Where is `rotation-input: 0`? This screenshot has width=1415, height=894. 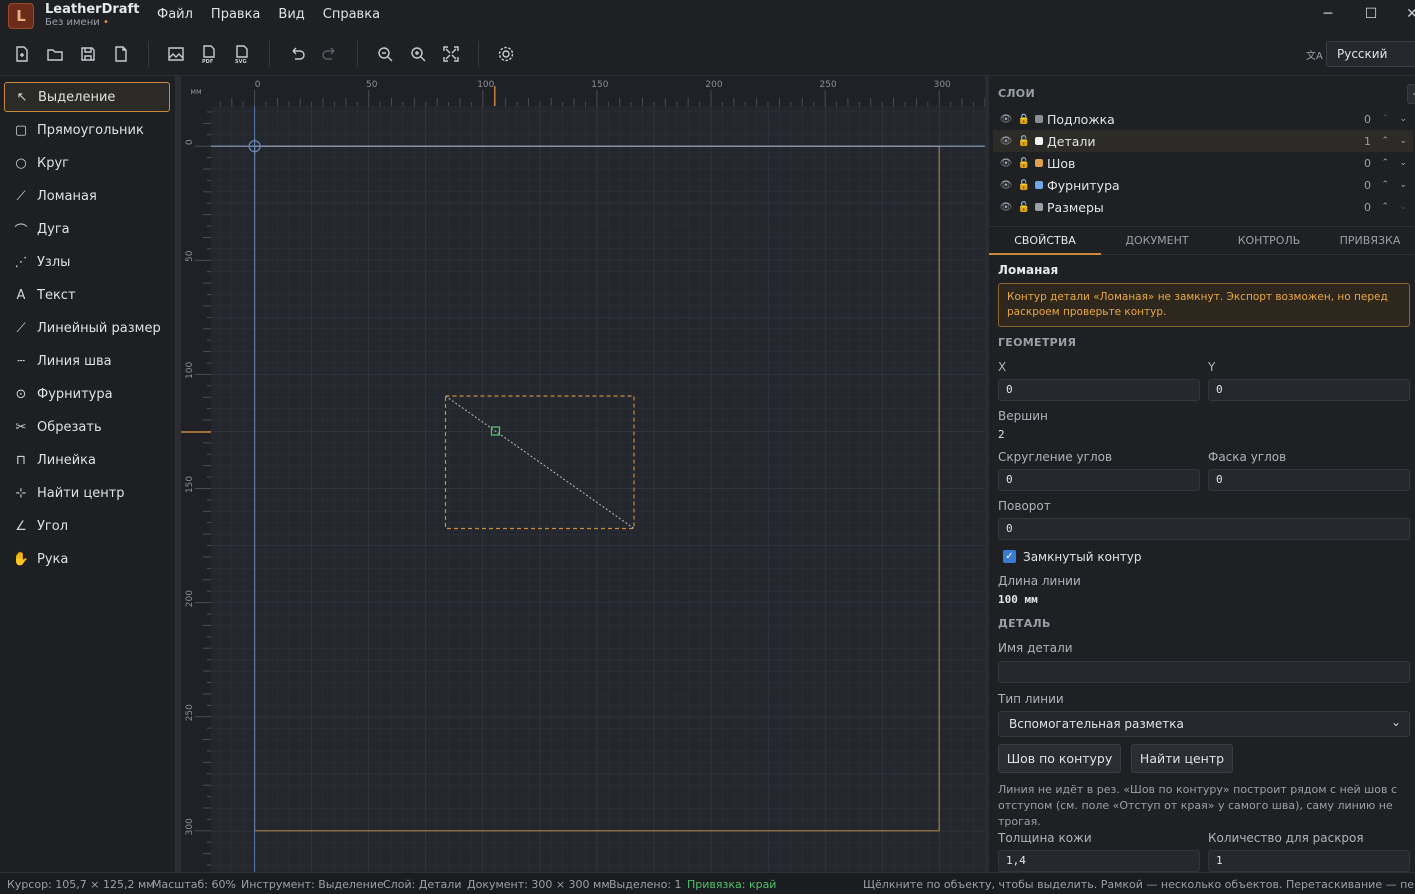 rotation-input: 0 is located at coordinates (1204, 529).